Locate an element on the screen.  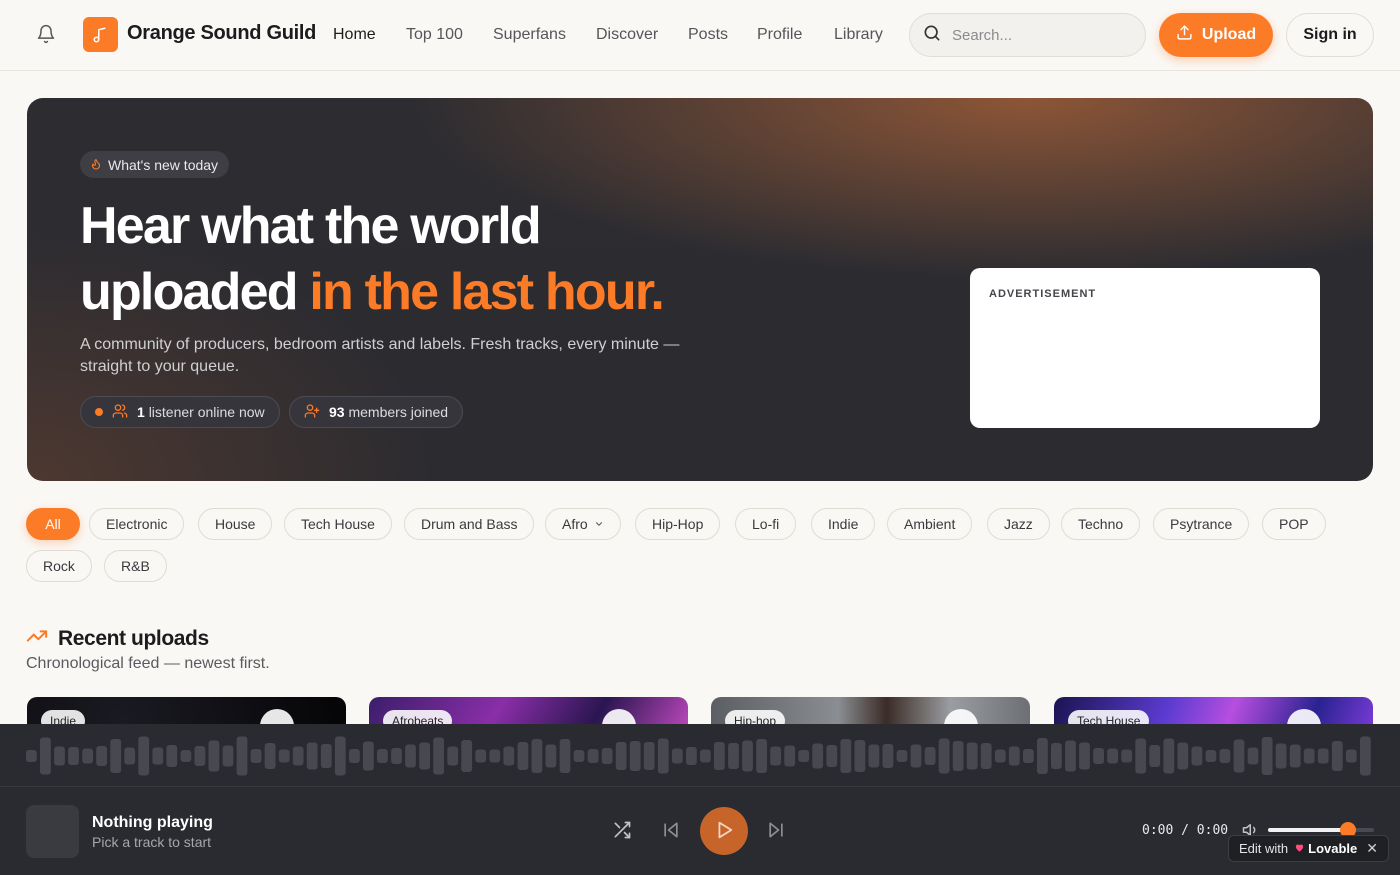
hero-title-line1: Hear what the world is located at coordinates (311, 226).